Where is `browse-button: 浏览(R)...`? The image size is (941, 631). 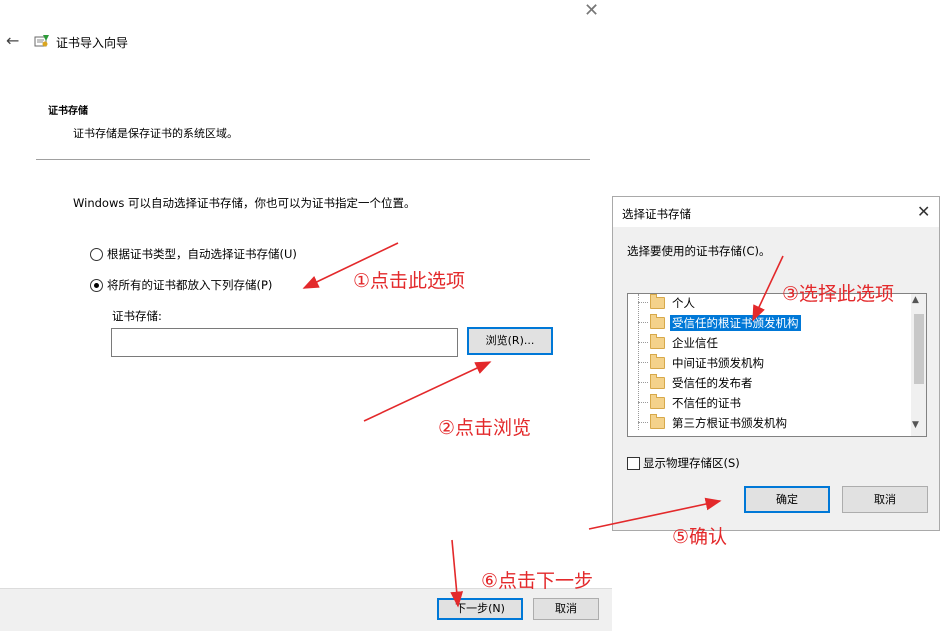 browse-button: 浏览(R)... is located at coordinates (510, 341).